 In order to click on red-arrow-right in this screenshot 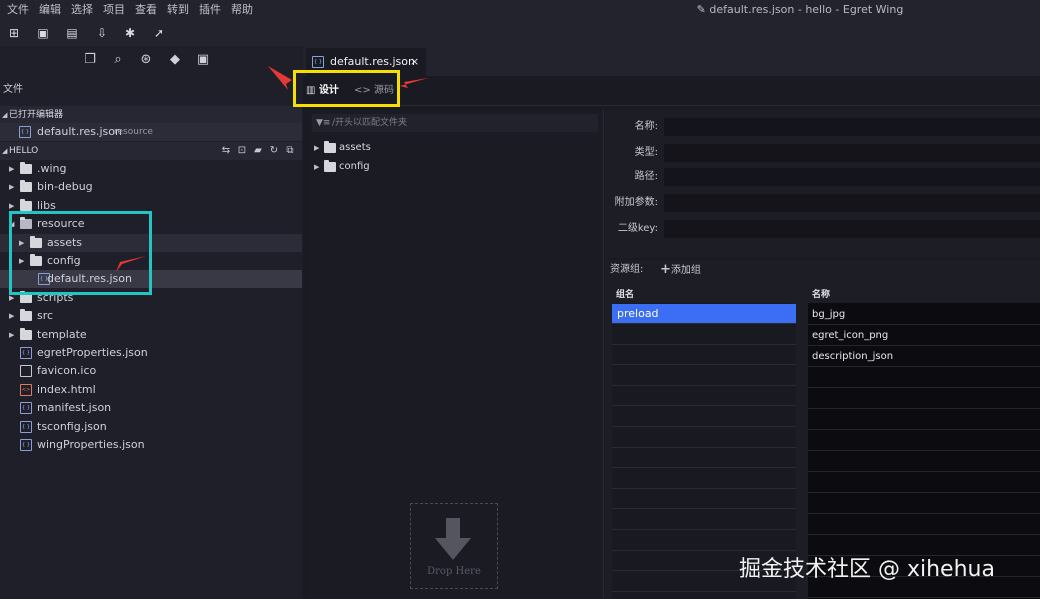, I will do `click(414, 83)`.